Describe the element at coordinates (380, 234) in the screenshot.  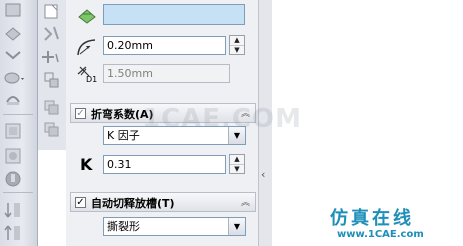
I see `watermark-url: www.1CAE.com` at that location.